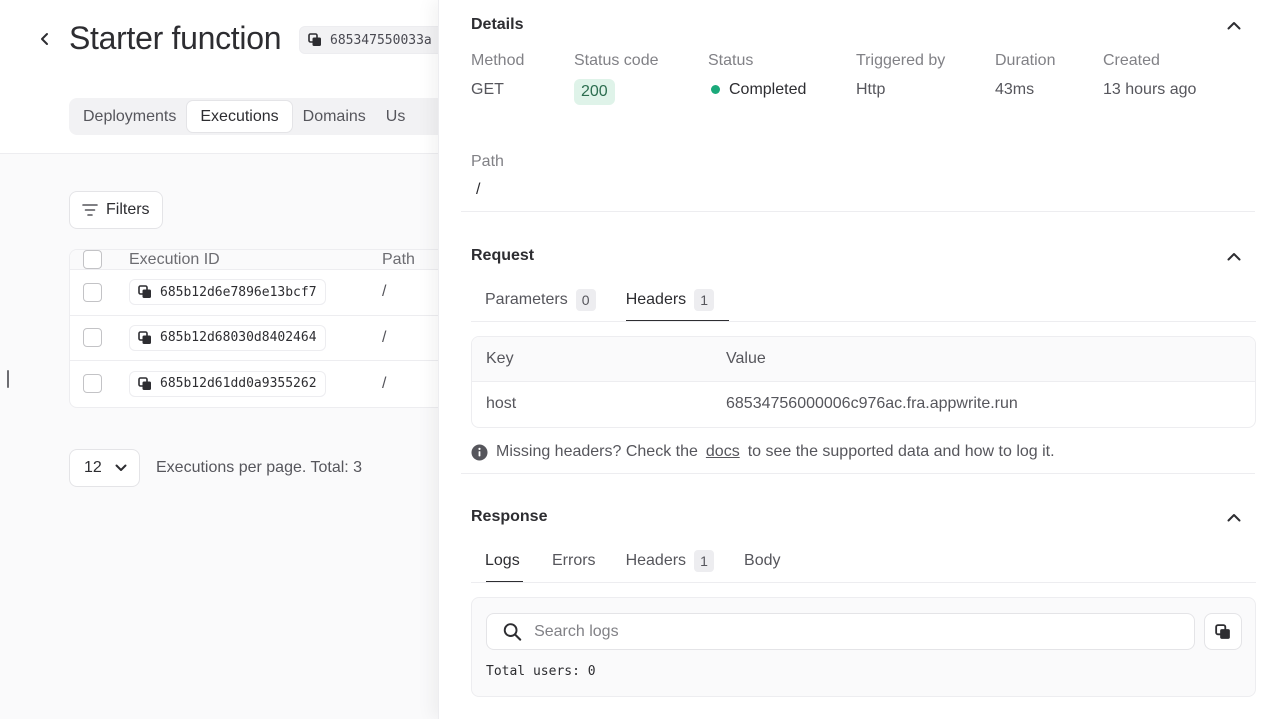 The image size is (1280, 719). I want to click on resize-handle, so click(8, 379).